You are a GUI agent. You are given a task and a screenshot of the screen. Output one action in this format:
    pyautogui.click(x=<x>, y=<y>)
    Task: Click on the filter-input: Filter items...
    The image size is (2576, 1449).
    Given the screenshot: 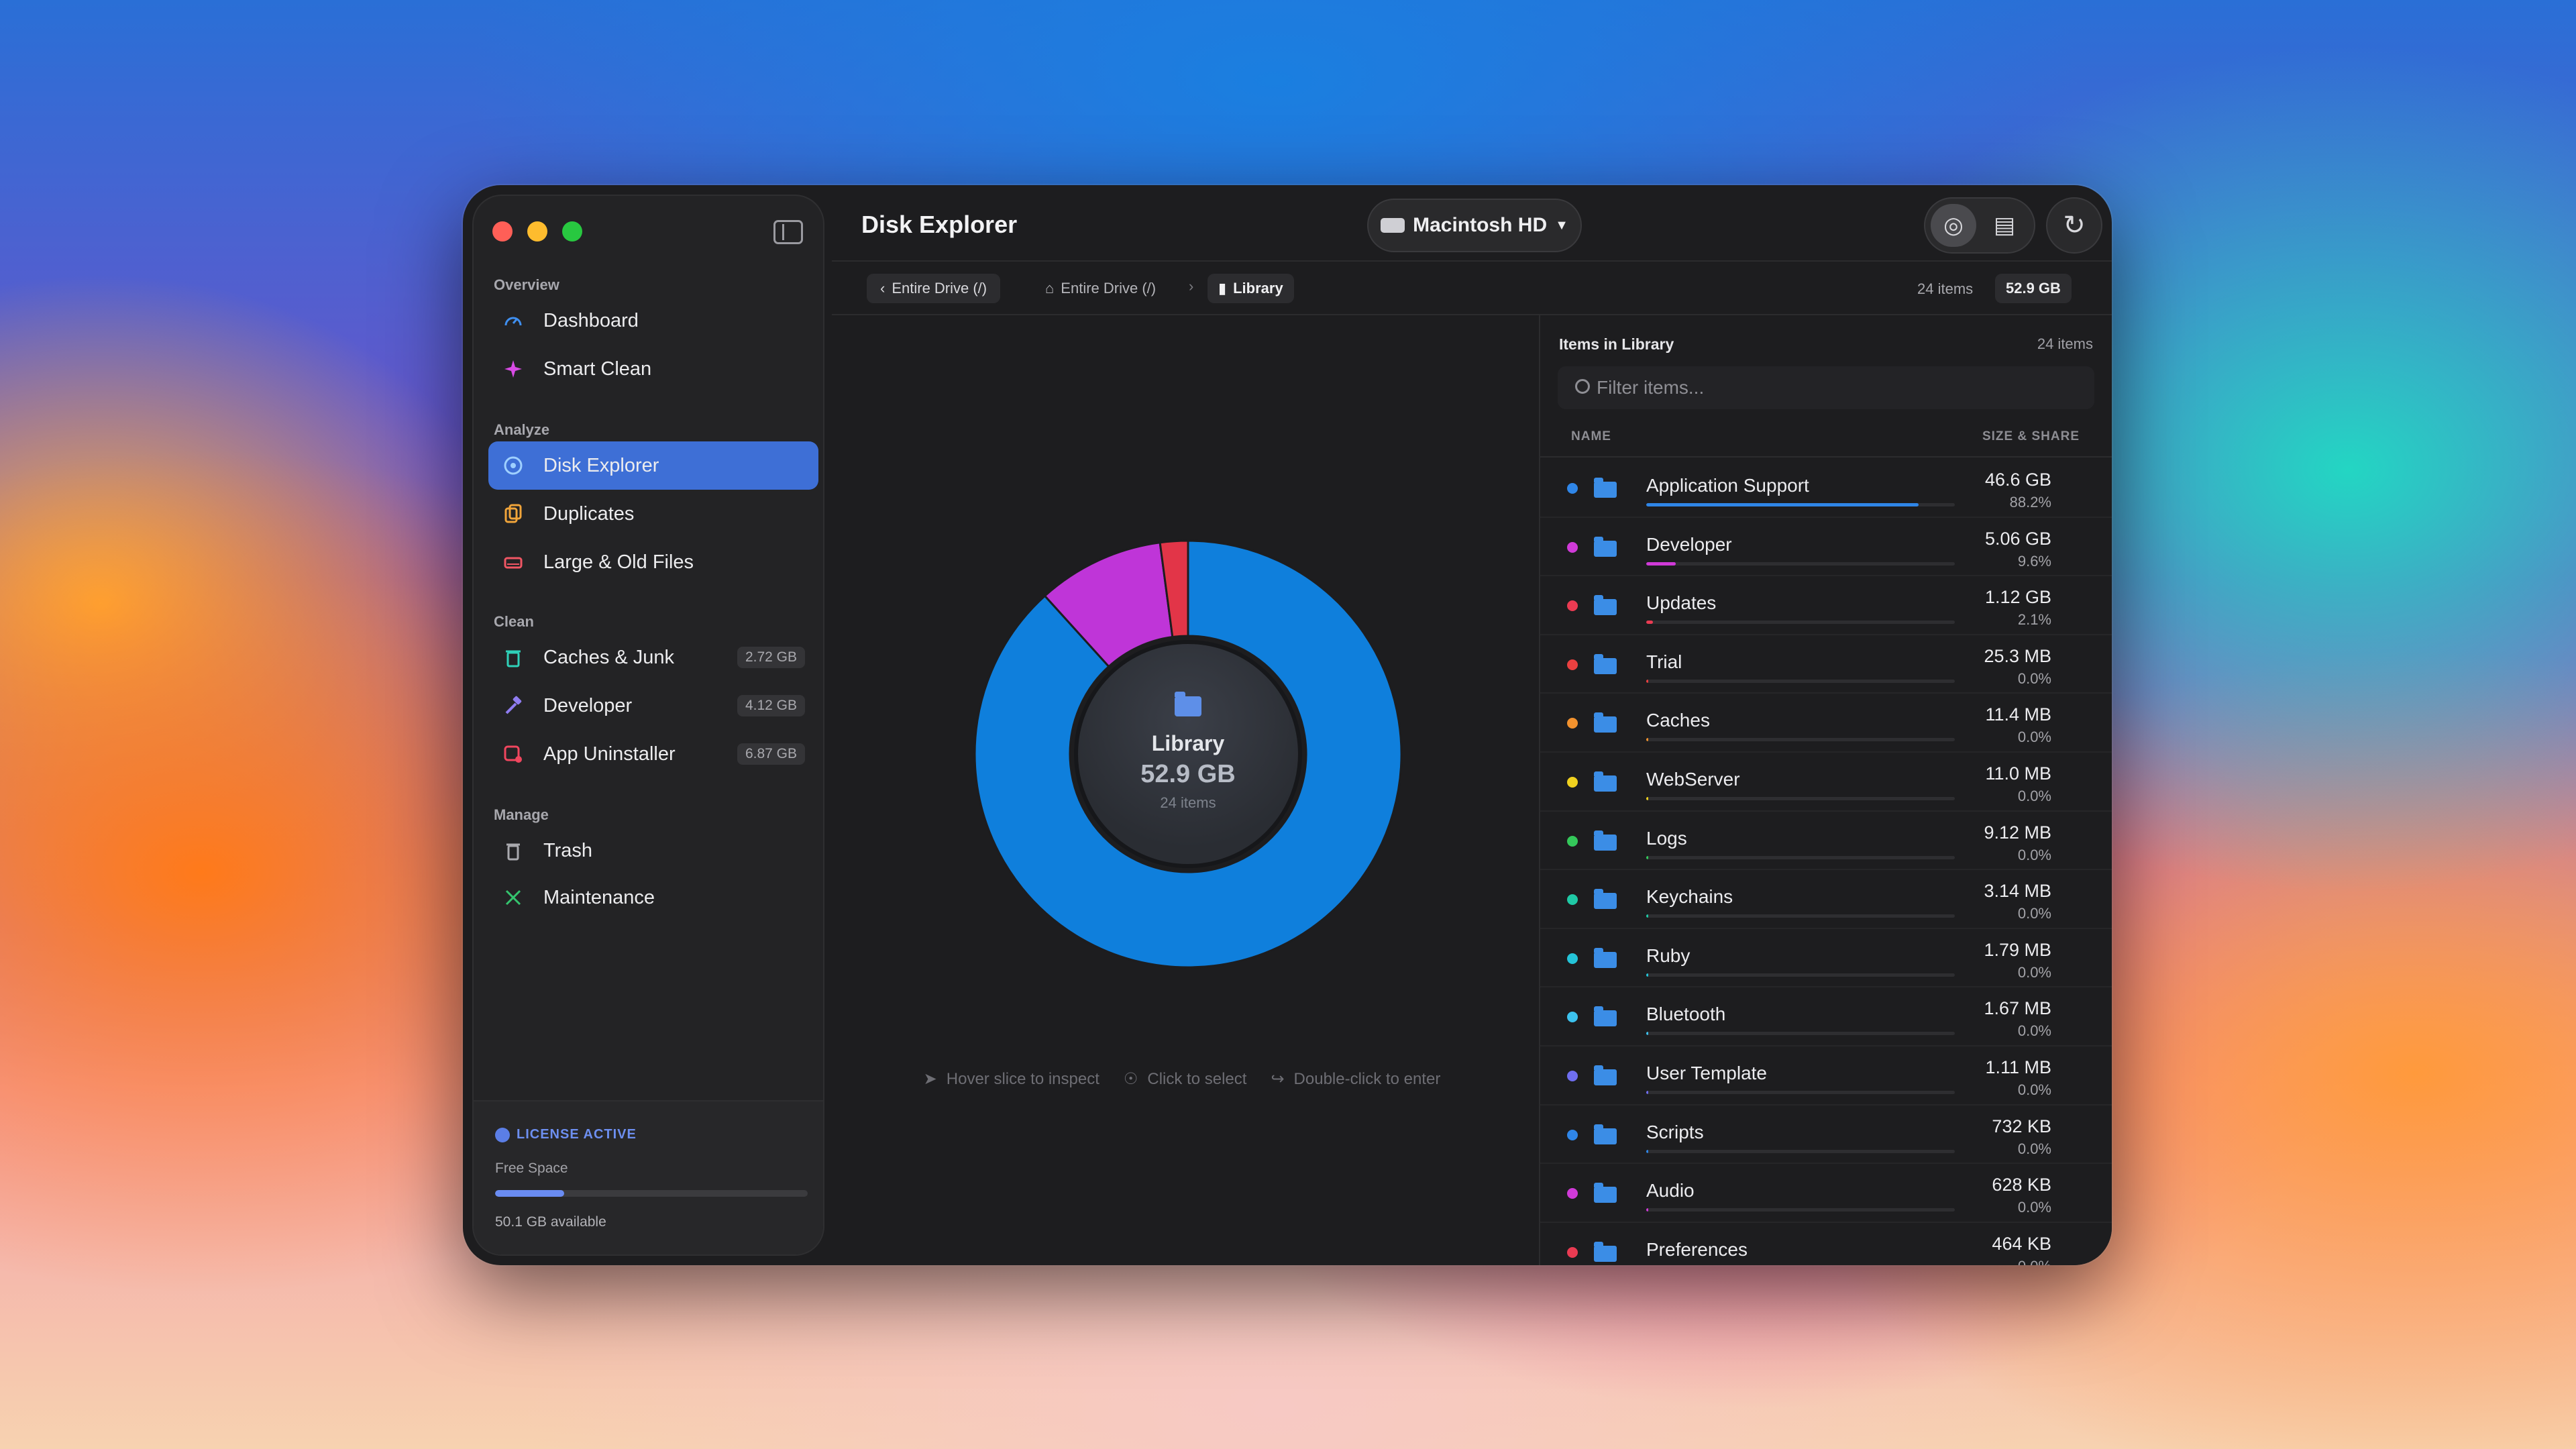 What is the action you would take?
    pyautogui.click(x=1826, y=387)
    